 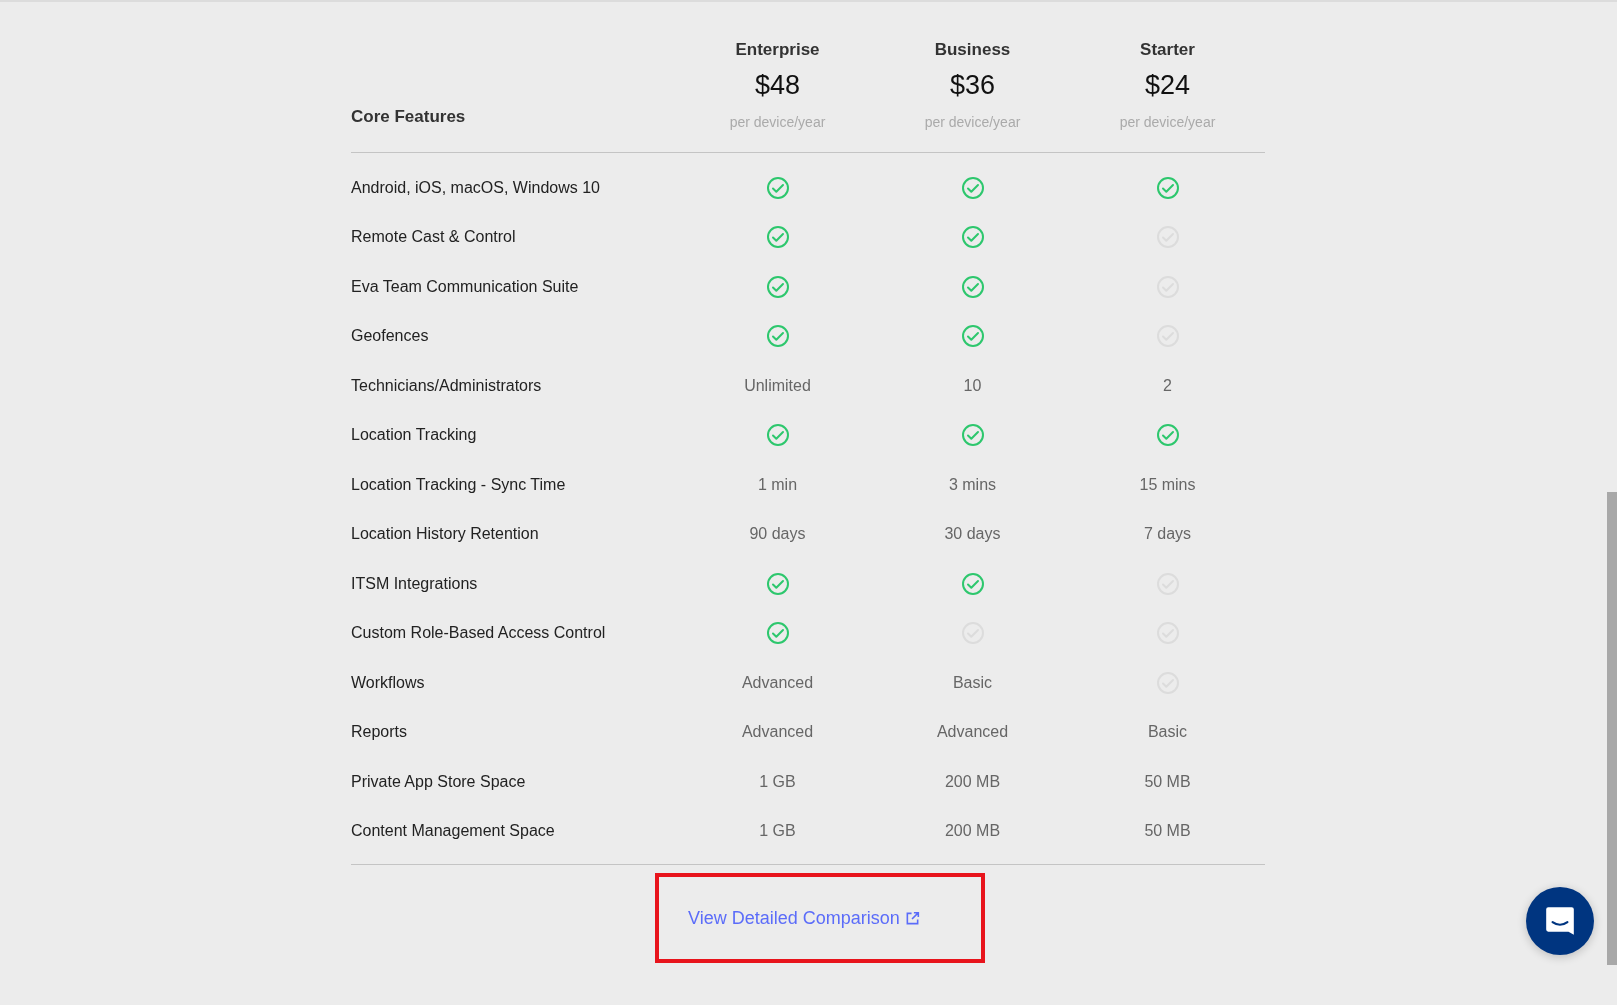 What do you see at coordinates (446, 385) in the screenshot?
I see `feature-label: Technicians/Administrators` at bounding box center [446, 385].